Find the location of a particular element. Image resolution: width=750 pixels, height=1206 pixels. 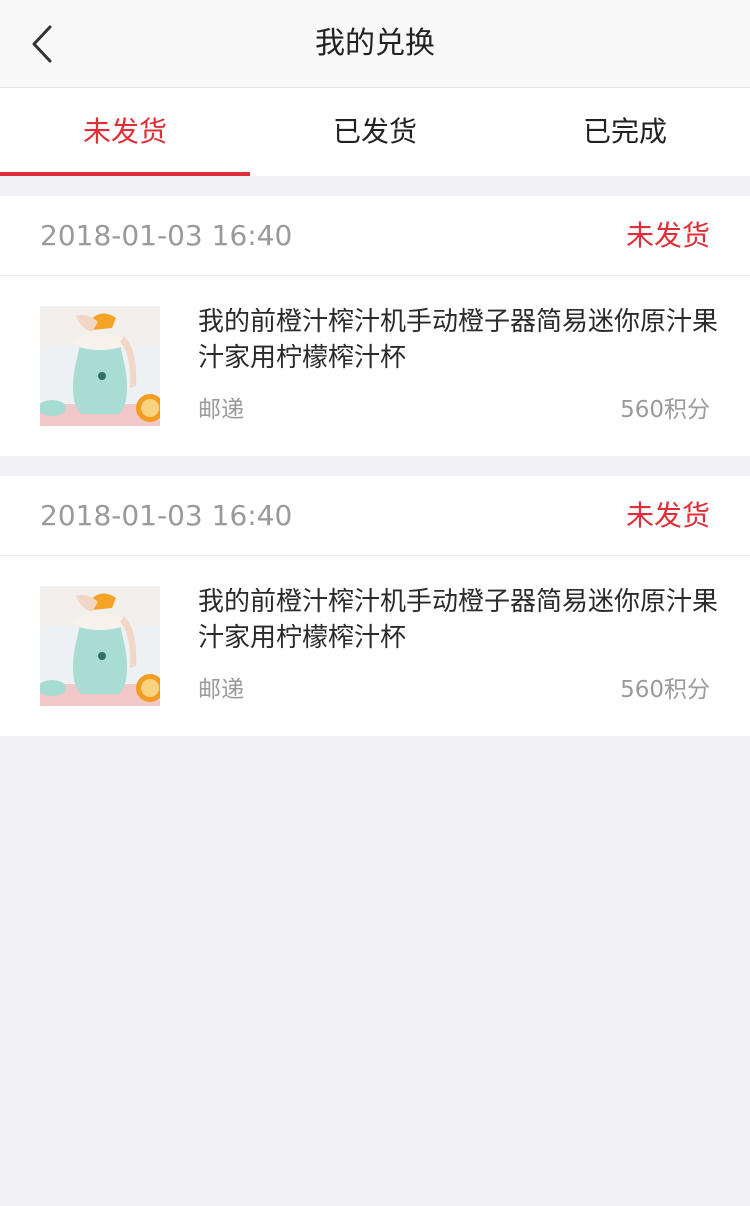

active-tab-indicator is located at coordinates (125, 174).